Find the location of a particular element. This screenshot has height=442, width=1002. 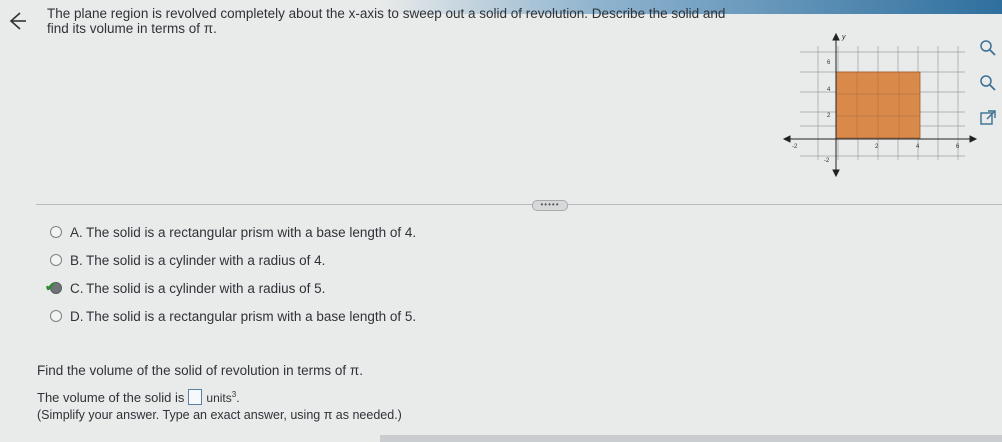

back-arrow-icon is located at coordinates (17, 21).